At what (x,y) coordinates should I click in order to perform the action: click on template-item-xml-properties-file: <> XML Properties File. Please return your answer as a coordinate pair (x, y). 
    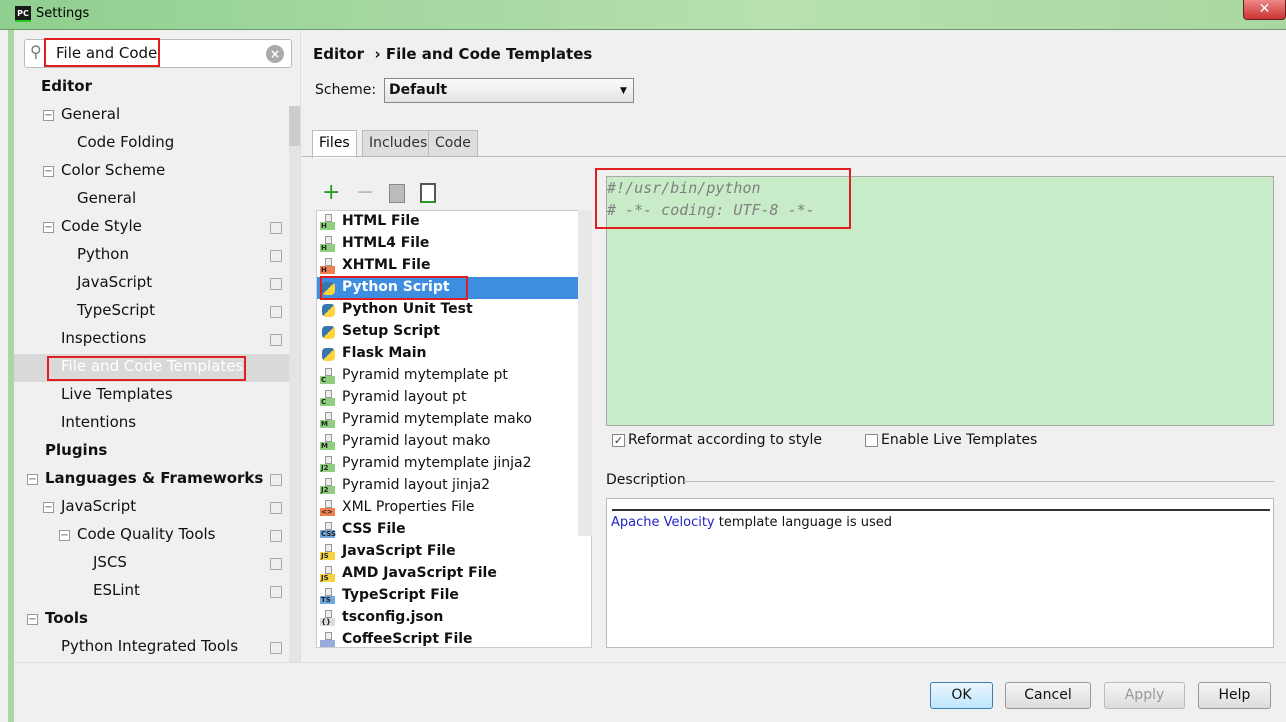
    Looking at the image, I should click on (448, 508).